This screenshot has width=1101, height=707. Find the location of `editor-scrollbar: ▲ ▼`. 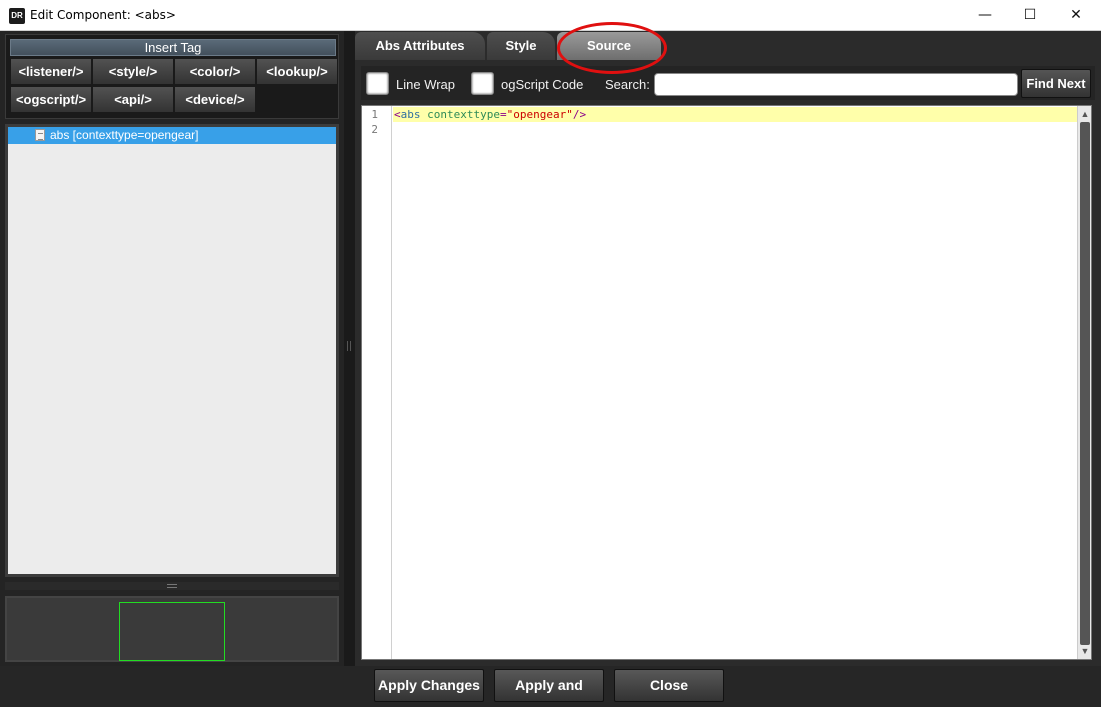

editor-scrollbar: ▲ ▼ is located at coordinates (1084, 382).